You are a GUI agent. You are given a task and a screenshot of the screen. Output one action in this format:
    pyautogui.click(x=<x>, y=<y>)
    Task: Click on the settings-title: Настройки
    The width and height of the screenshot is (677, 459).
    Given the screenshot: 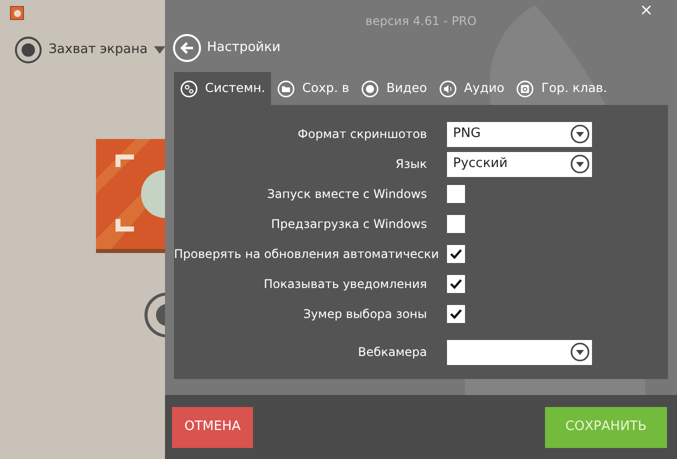 What is the action you would take?
    pyautogui.click(x=243, y=48)
    